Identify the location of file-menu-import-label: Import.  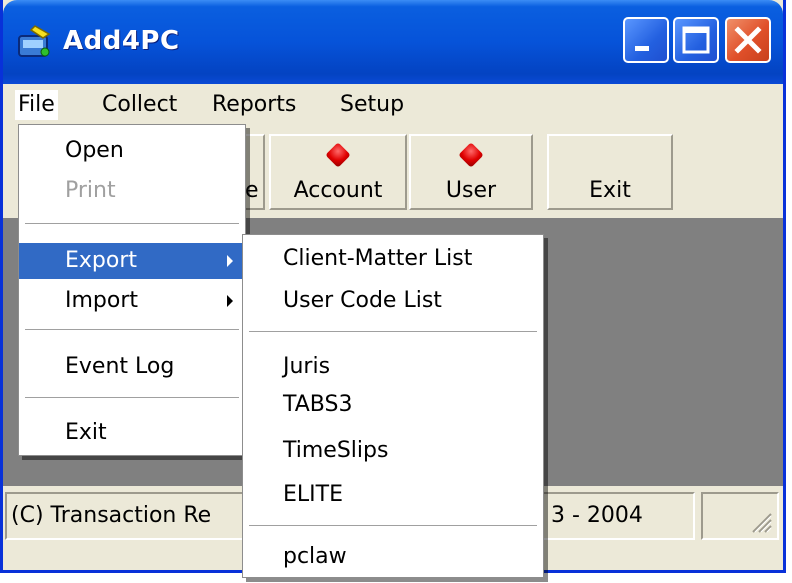
(102, 300).